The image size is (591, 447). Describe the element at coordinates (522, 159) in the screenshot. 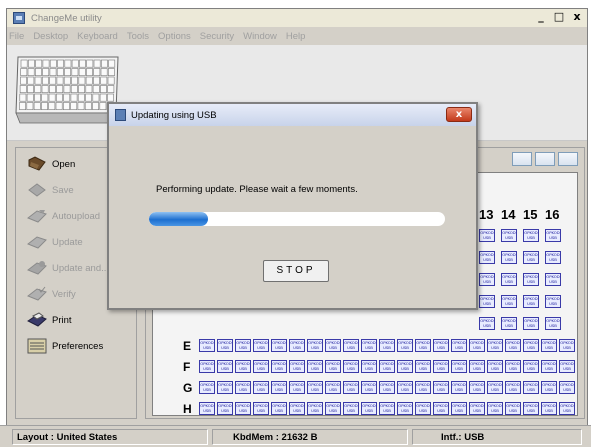

I see `child-minimize-button` at that location.